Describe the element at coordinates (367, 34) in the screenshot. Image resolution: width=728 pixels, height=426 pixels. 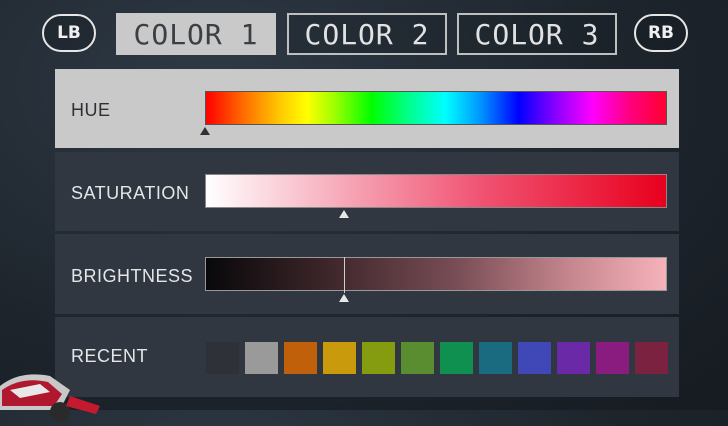
I see `tab-color-2: COLOR 2` at that location.